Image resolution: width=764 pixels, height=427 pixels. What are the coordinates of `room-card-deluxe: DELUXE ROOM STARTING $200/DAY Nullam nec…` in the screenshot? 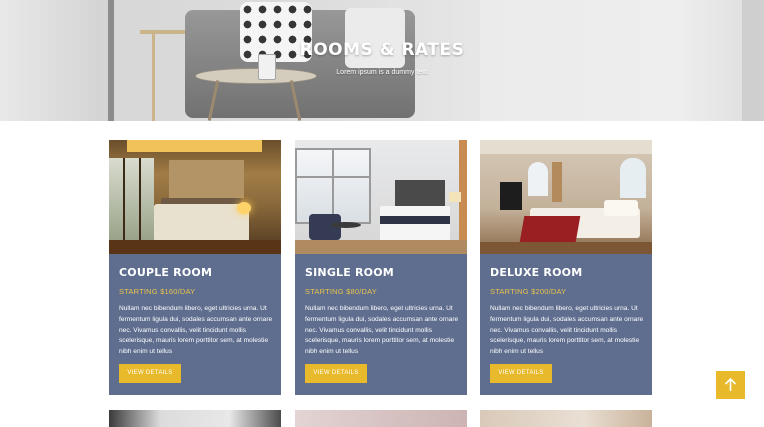 It's located at (566, 267).